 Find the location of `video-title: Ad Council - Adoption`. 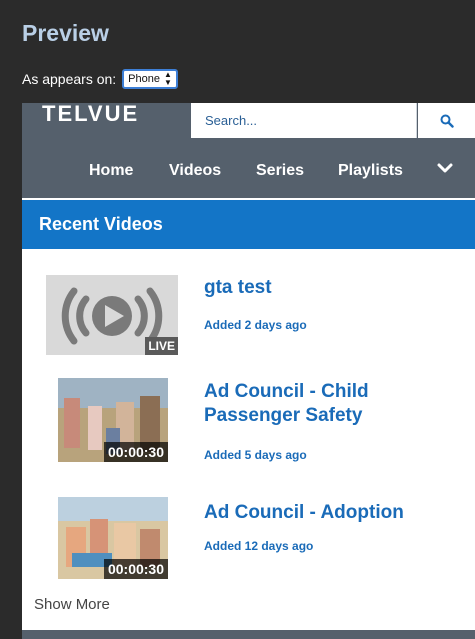

video-title: Ad Council - Adoption is located at coordinates (334, 513).